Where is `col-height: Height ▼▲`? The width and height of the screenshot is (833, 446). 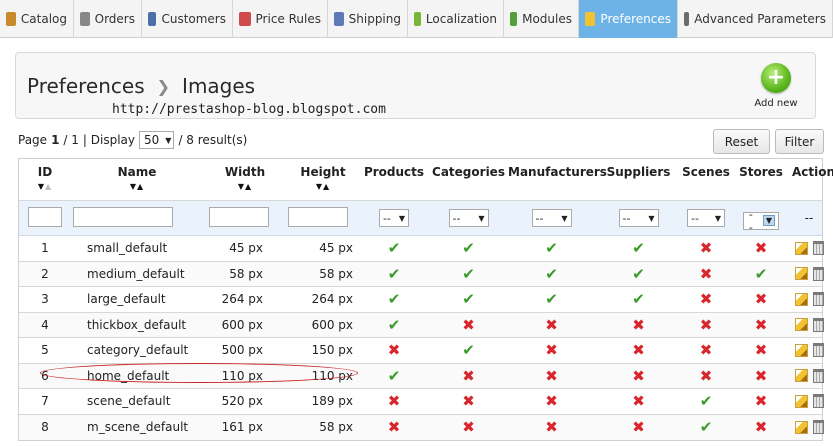 col-height: Height ▼▲ is located at coordinates (323, 175).